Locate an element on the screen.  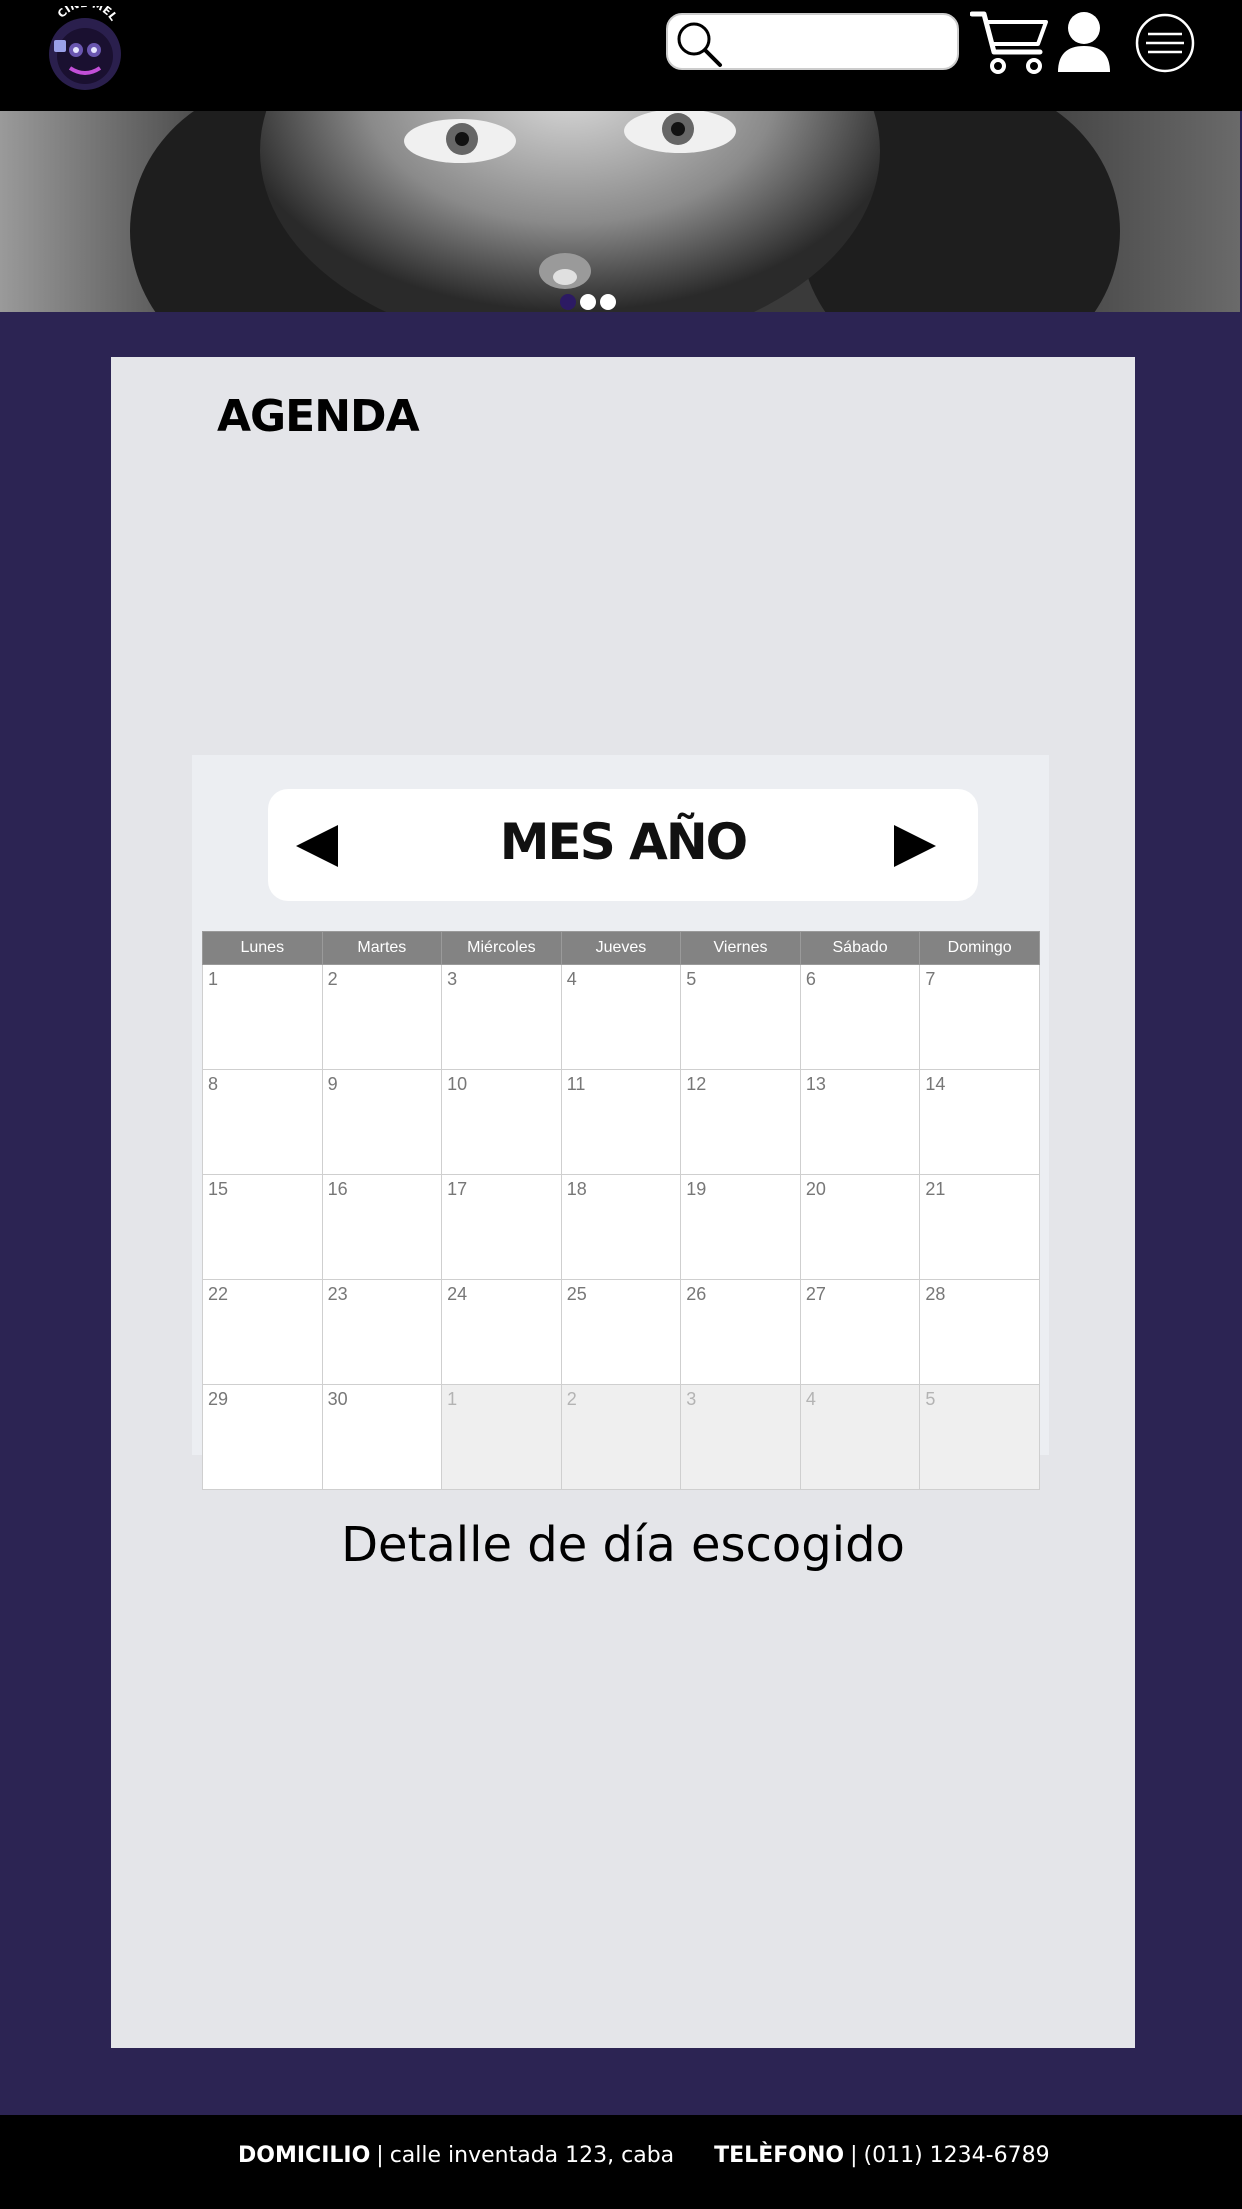
calendar-week-row: 22 23 24 25 26 27 28 is located at coordinates (621, 1332).